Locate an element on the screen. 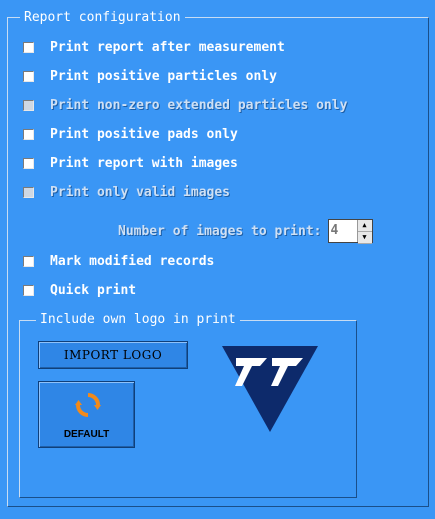 This screenshot has width=435, height=519. stepper-up-icon: ▲ is located at coordinates (364, 226).